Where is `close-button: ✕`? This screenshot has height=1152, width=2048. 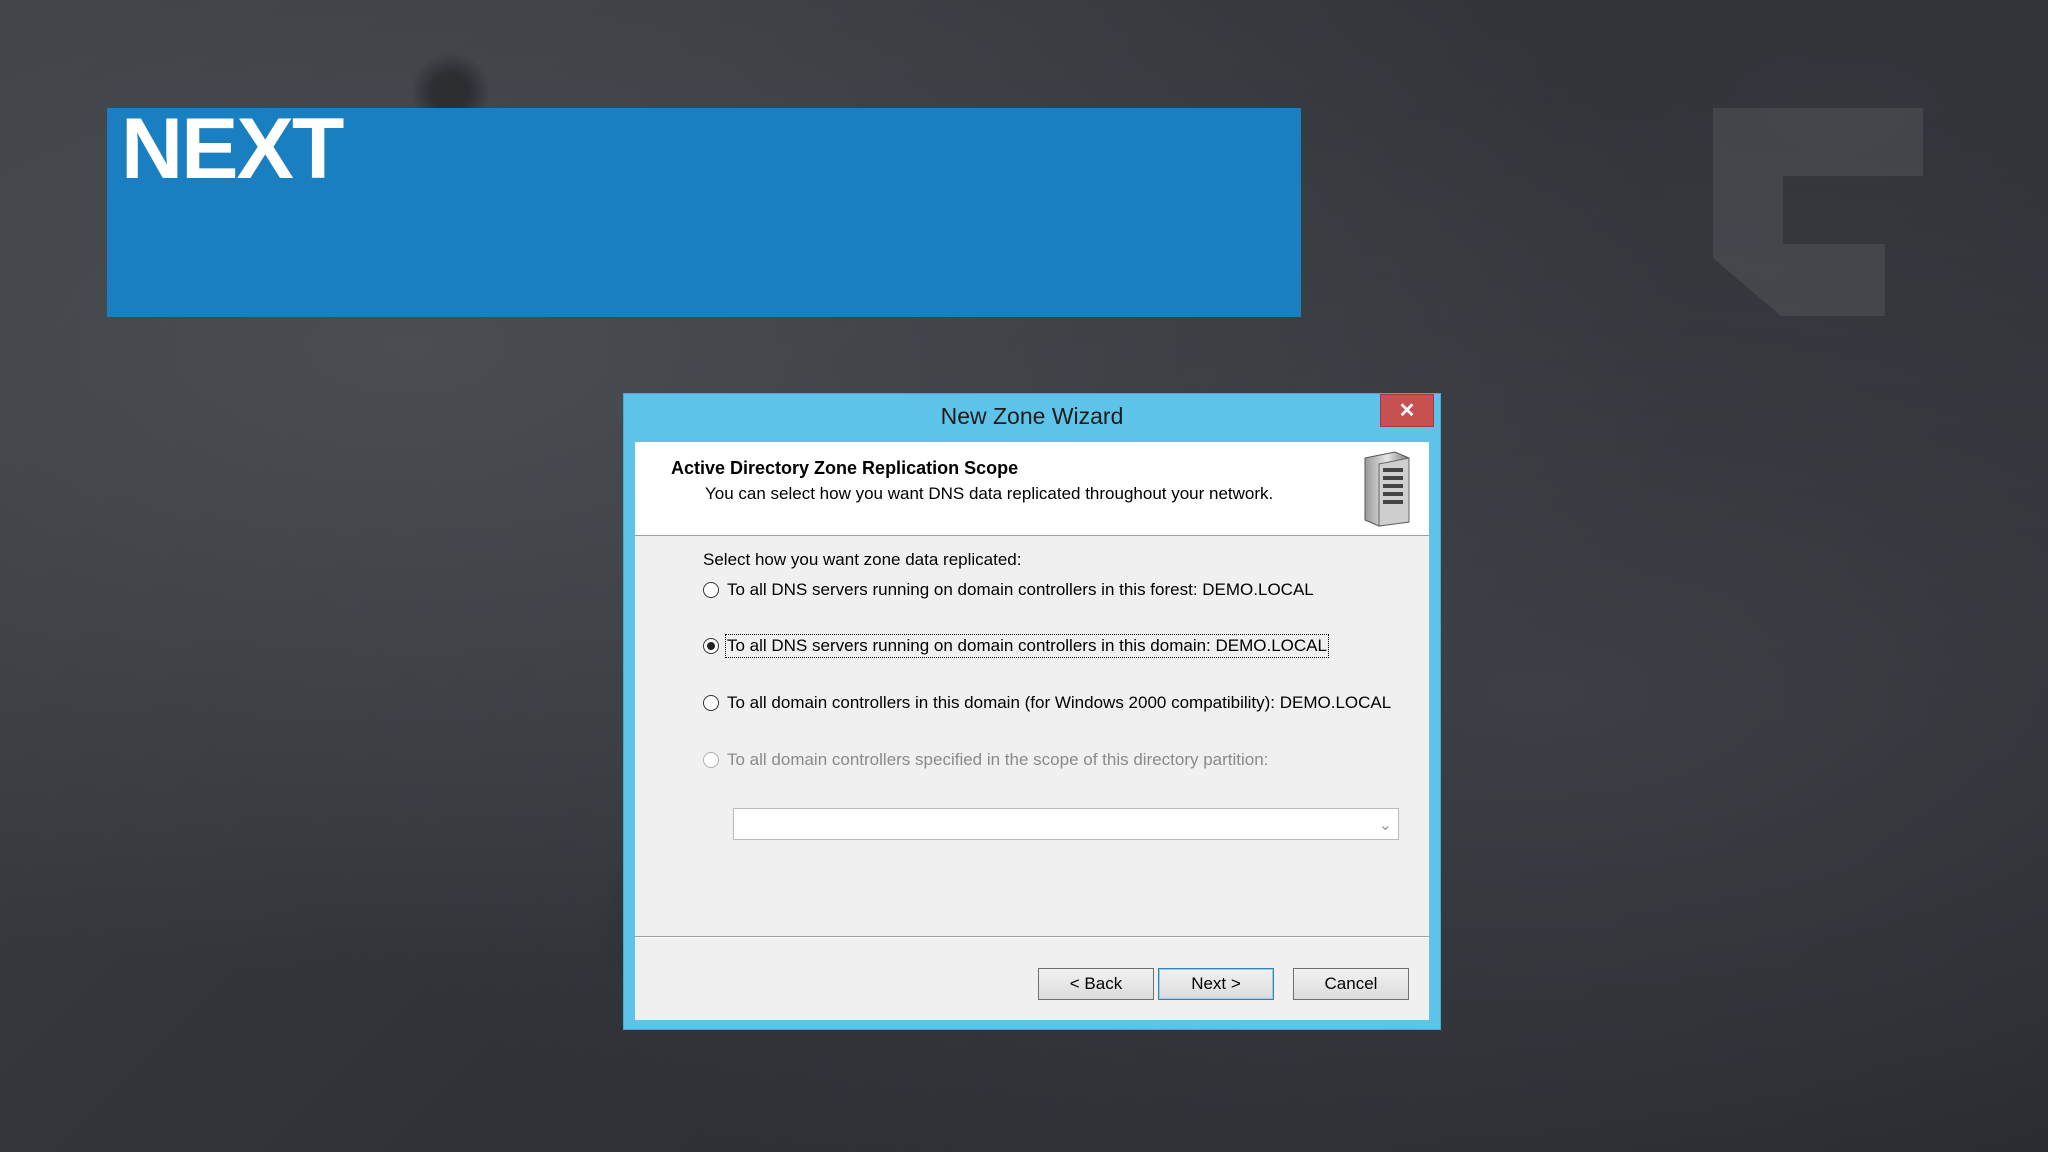
close-button: ✕ is located at coordinates (1407, 410).